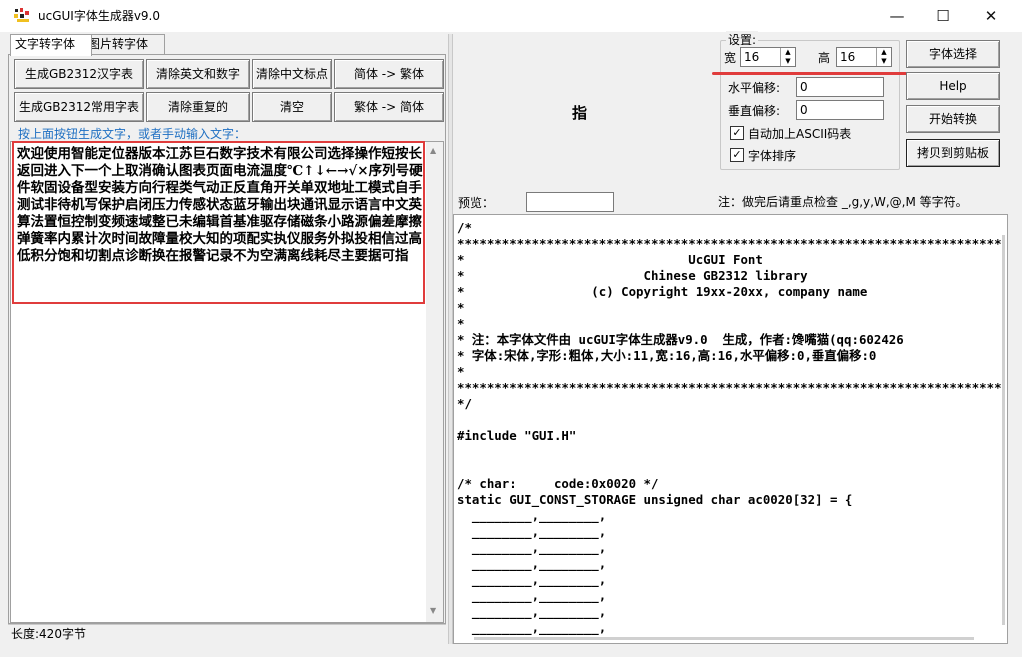  I want to click on start-convert-button: 开始转换, so click(953, 119).